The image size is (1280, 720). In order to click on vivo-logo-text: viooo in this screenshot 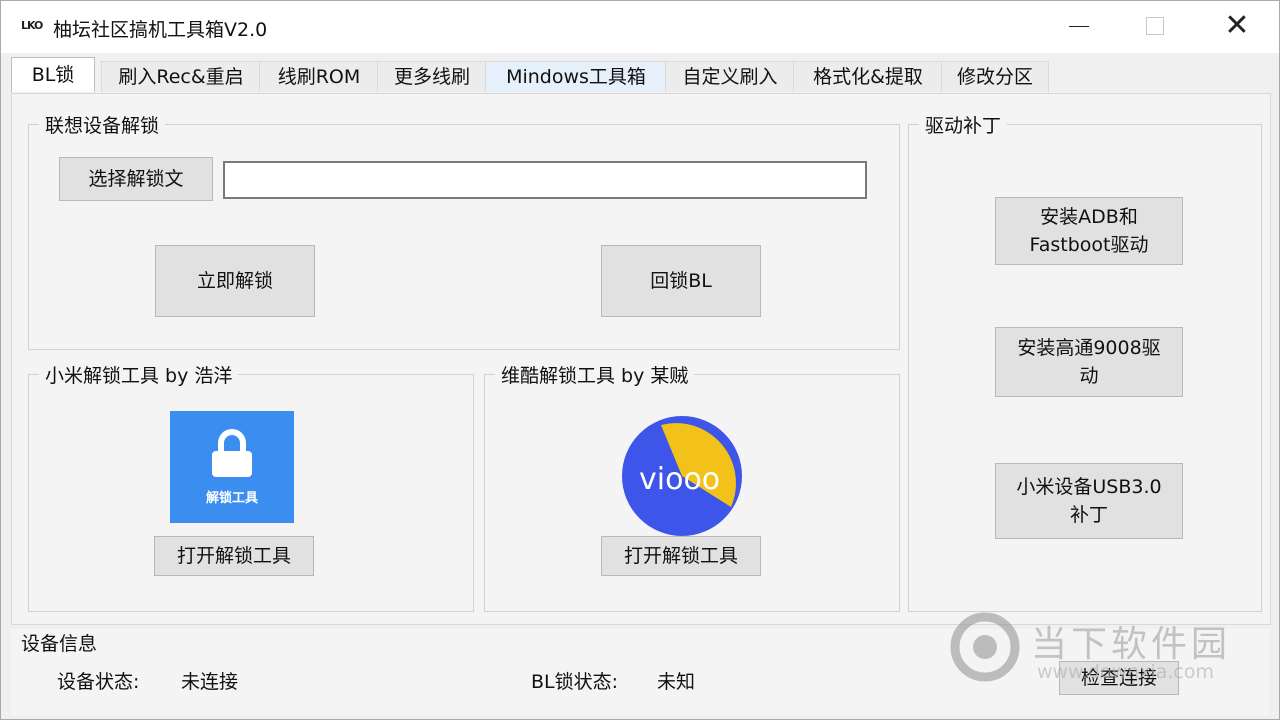, I will do `click(679, 479)`.